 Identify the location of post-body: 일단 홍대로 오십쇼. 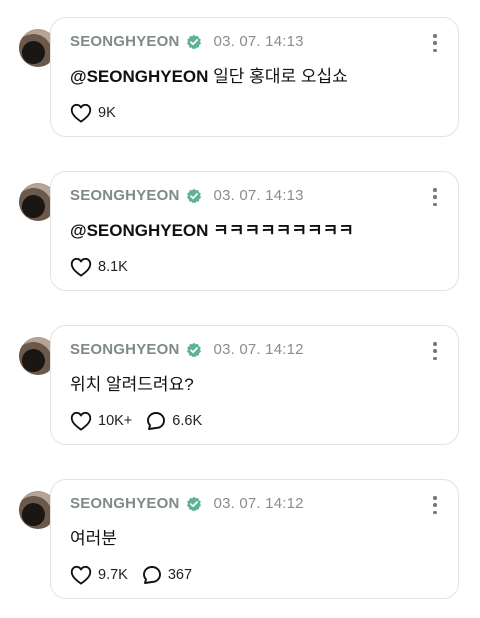
(280, 76).